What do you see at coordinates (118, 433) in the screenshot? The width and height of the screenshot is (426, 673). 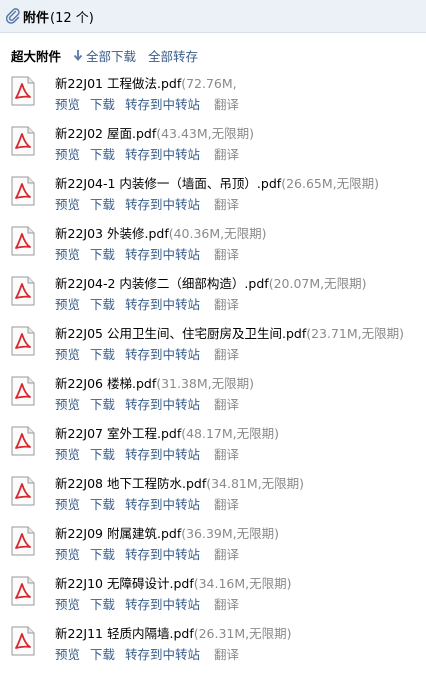 I see `attachment-filename: 新22J07 室外工程.pdf` at bounding box center [118, 433].